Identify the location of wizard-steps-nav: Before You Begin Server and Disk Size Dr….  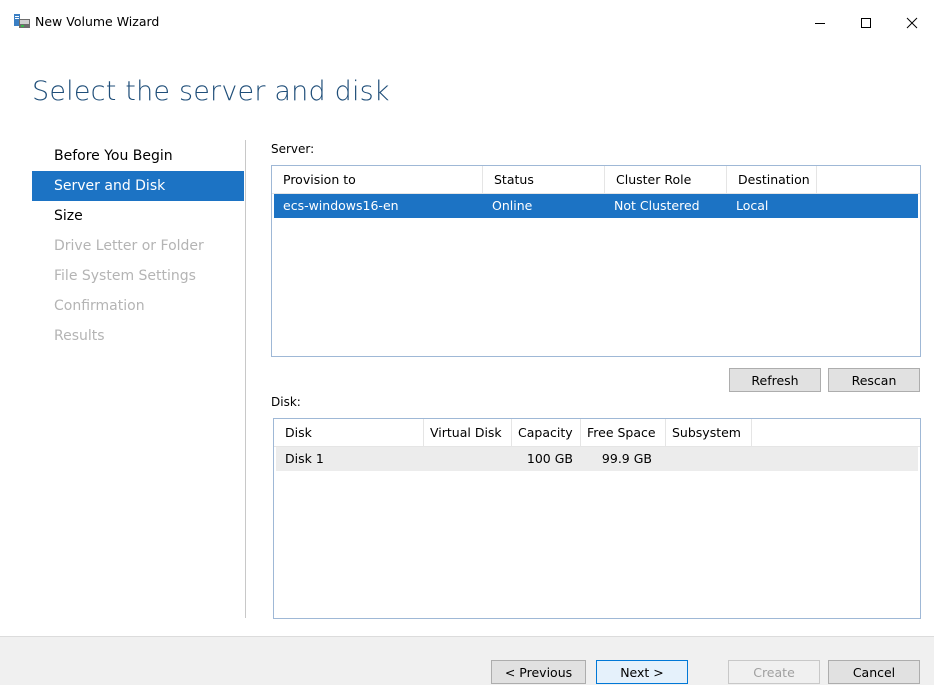
(138, 246).